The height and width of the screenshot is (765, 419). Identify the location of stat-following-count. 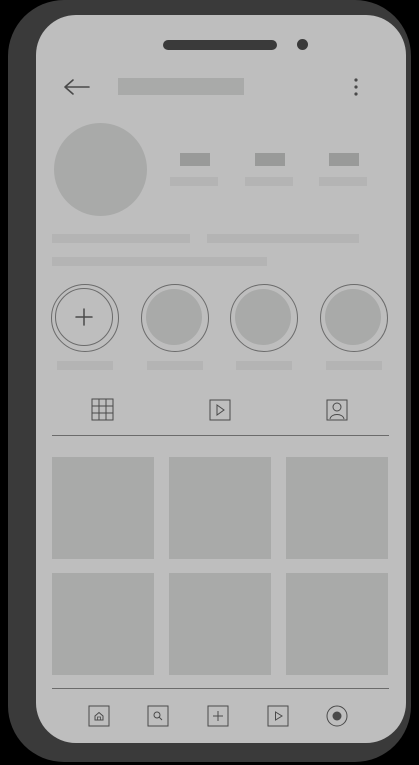
(344, 159).